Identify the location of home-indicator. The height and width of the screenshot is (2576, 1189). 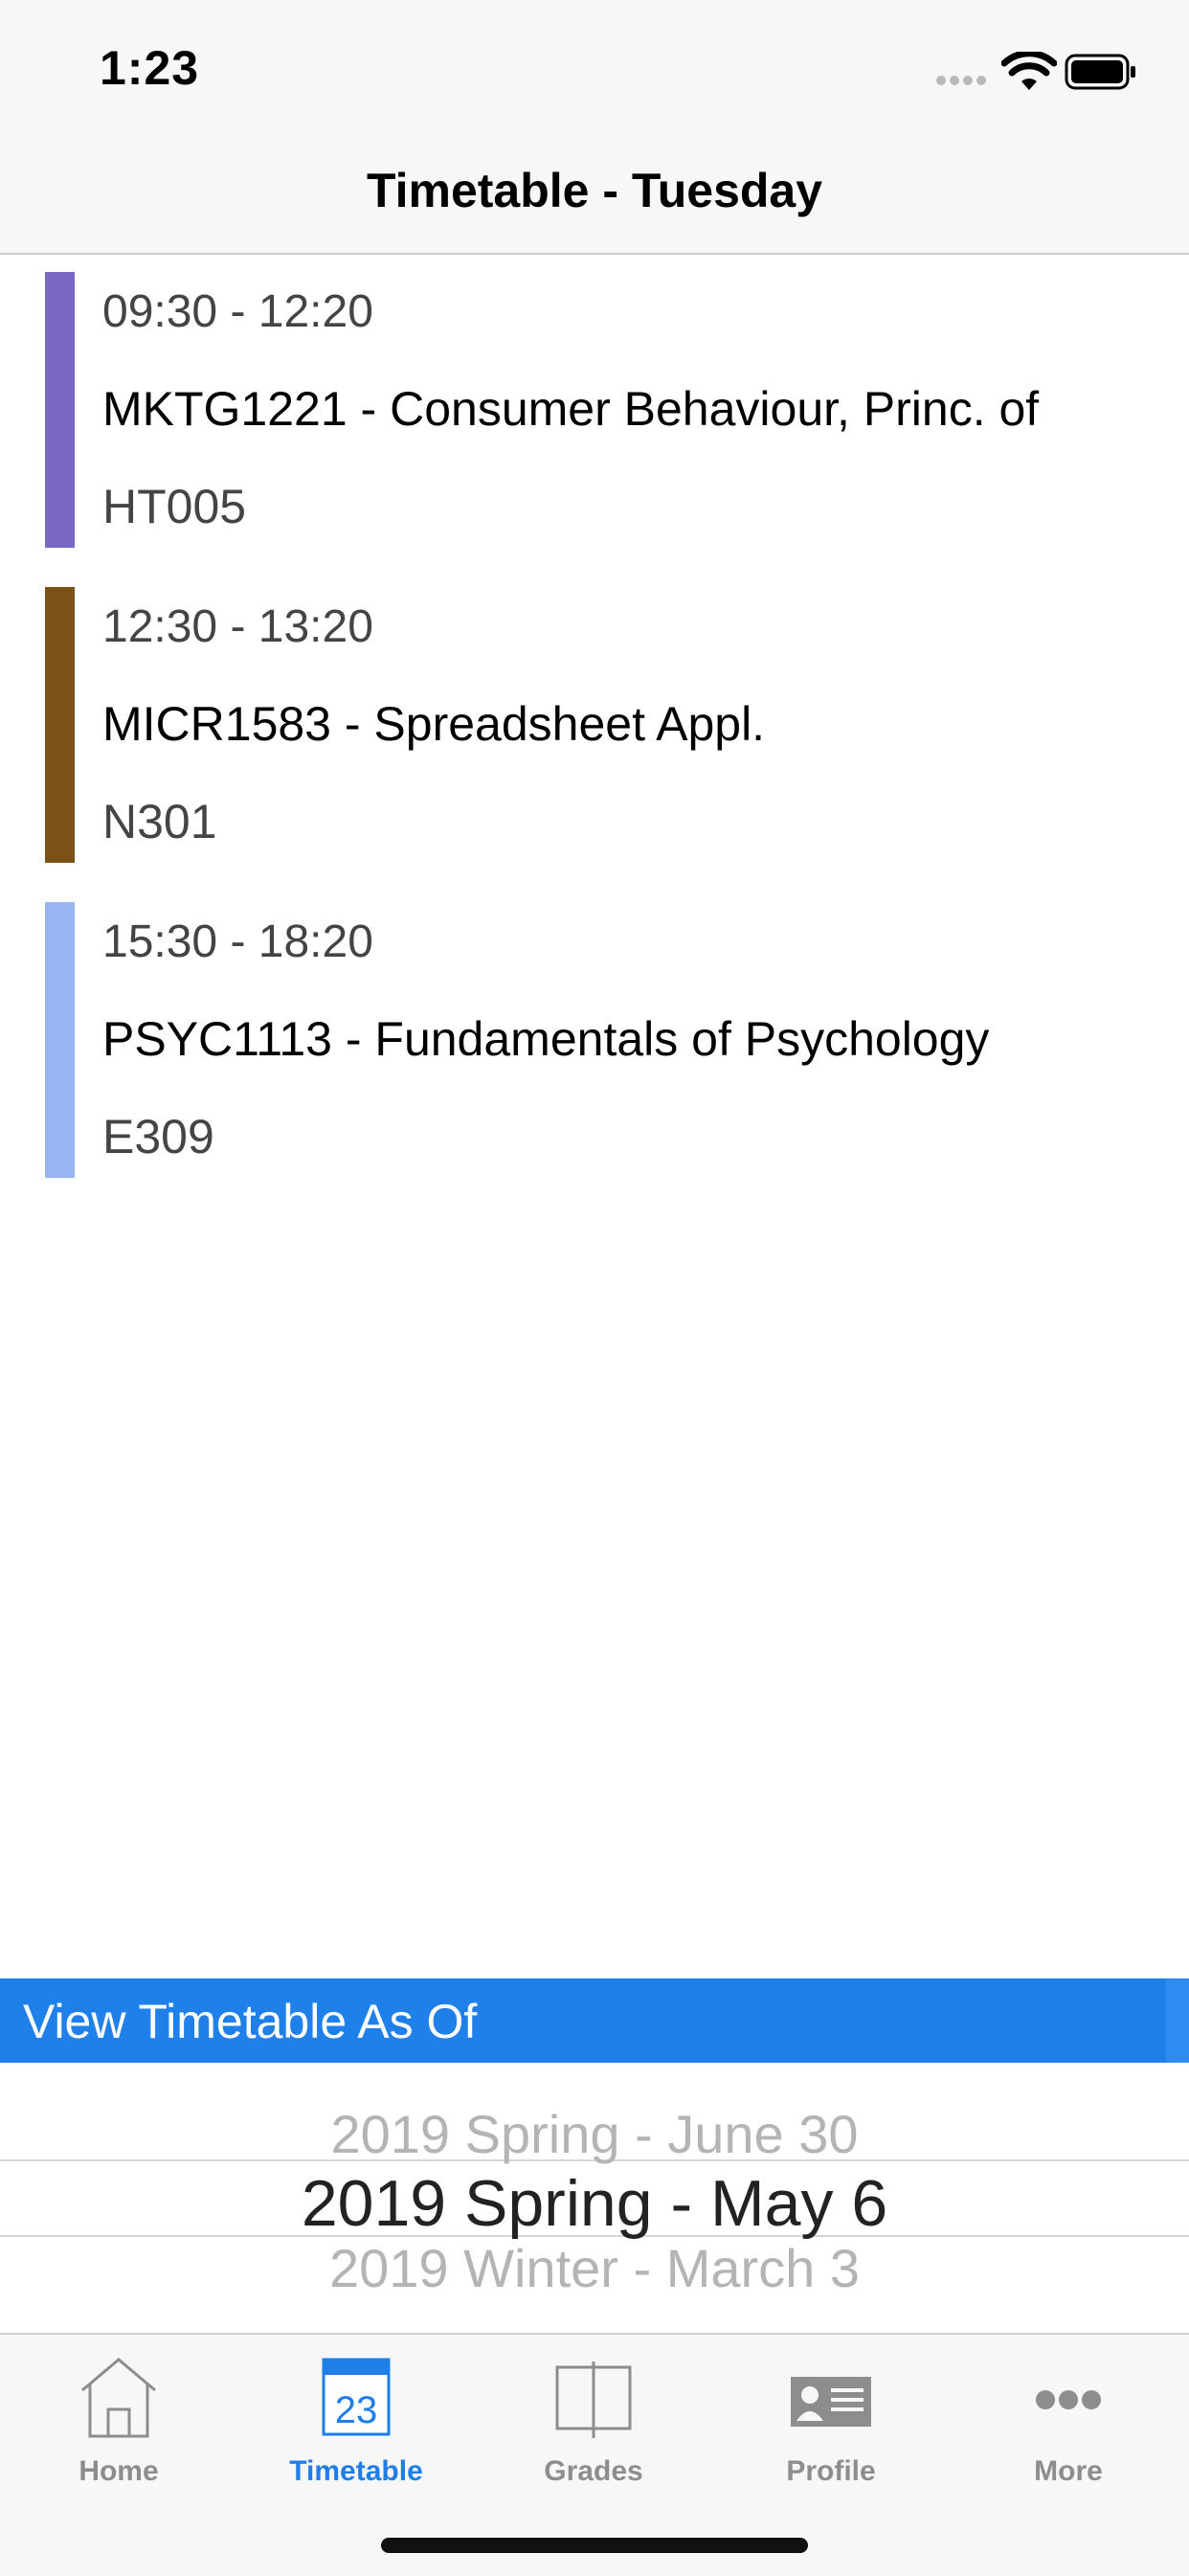
(594, 2545).